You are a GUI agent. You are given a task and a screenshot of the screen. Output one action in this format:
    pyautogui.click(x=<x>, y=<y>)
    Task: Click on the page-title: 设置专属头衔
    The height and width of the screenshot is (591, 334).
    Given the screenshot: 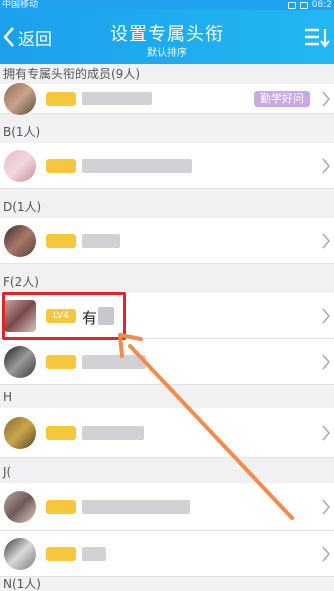 What is the action you would take?
    pyautogui.click(x=167, y=34)
    